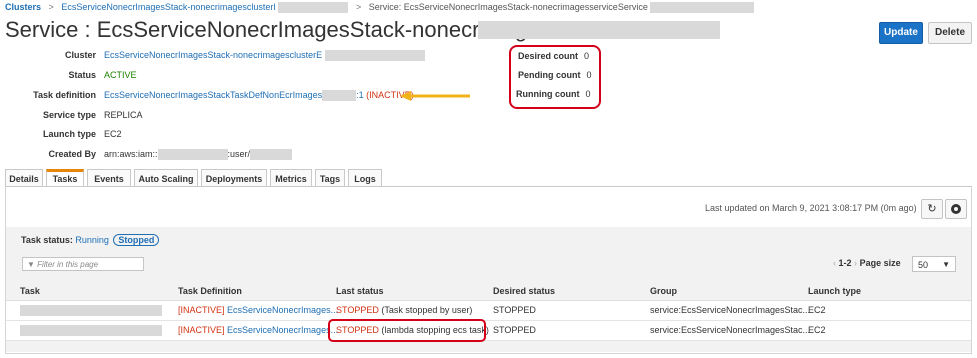  Describe the element at coordinates (934, 264) in the screenshot. I see `page-size-select: 50 ▼` at that location.